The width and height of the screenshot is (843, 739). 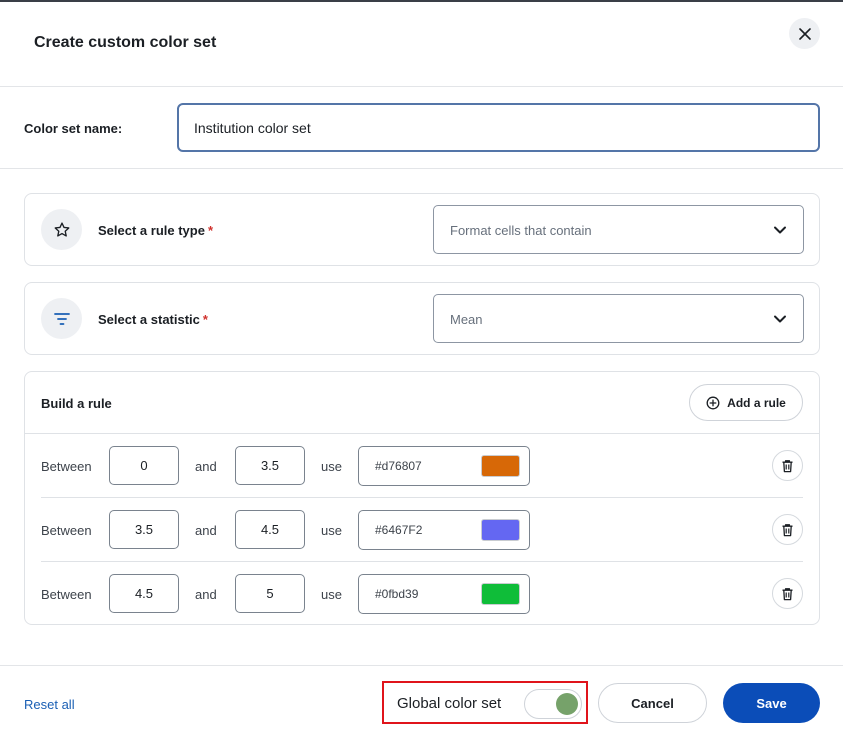 What do you see at coordinates (553, 704) in the screenshot?
I see `global-color-set-toggle` at bounding box center [553, 704].